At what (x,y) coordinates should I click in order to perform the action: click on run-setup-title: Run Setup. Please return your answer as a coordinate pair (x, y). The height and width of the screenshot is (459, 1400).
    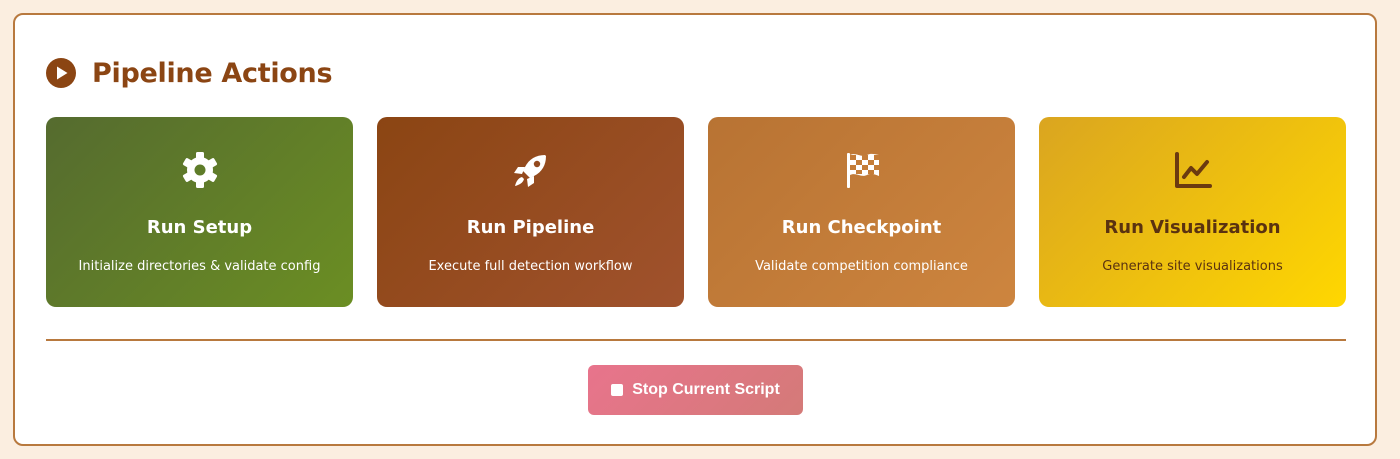
    Looking at the image, I should click on (199, 227).